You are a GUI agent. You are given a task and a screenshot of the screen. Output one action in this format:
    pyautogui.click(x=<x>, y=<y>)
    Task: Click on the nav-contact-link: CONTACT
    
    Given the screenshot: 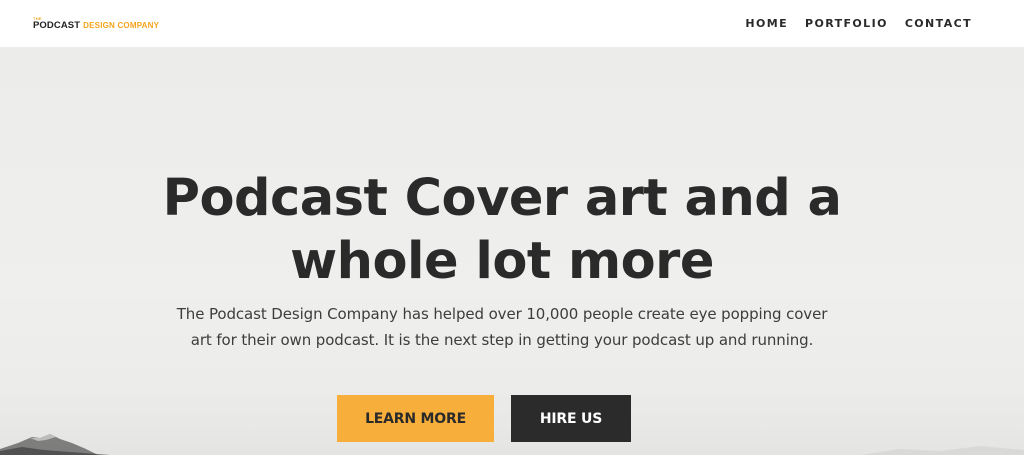 What is the action you would take?
    pyautogui.click(x=938, y=23)
    